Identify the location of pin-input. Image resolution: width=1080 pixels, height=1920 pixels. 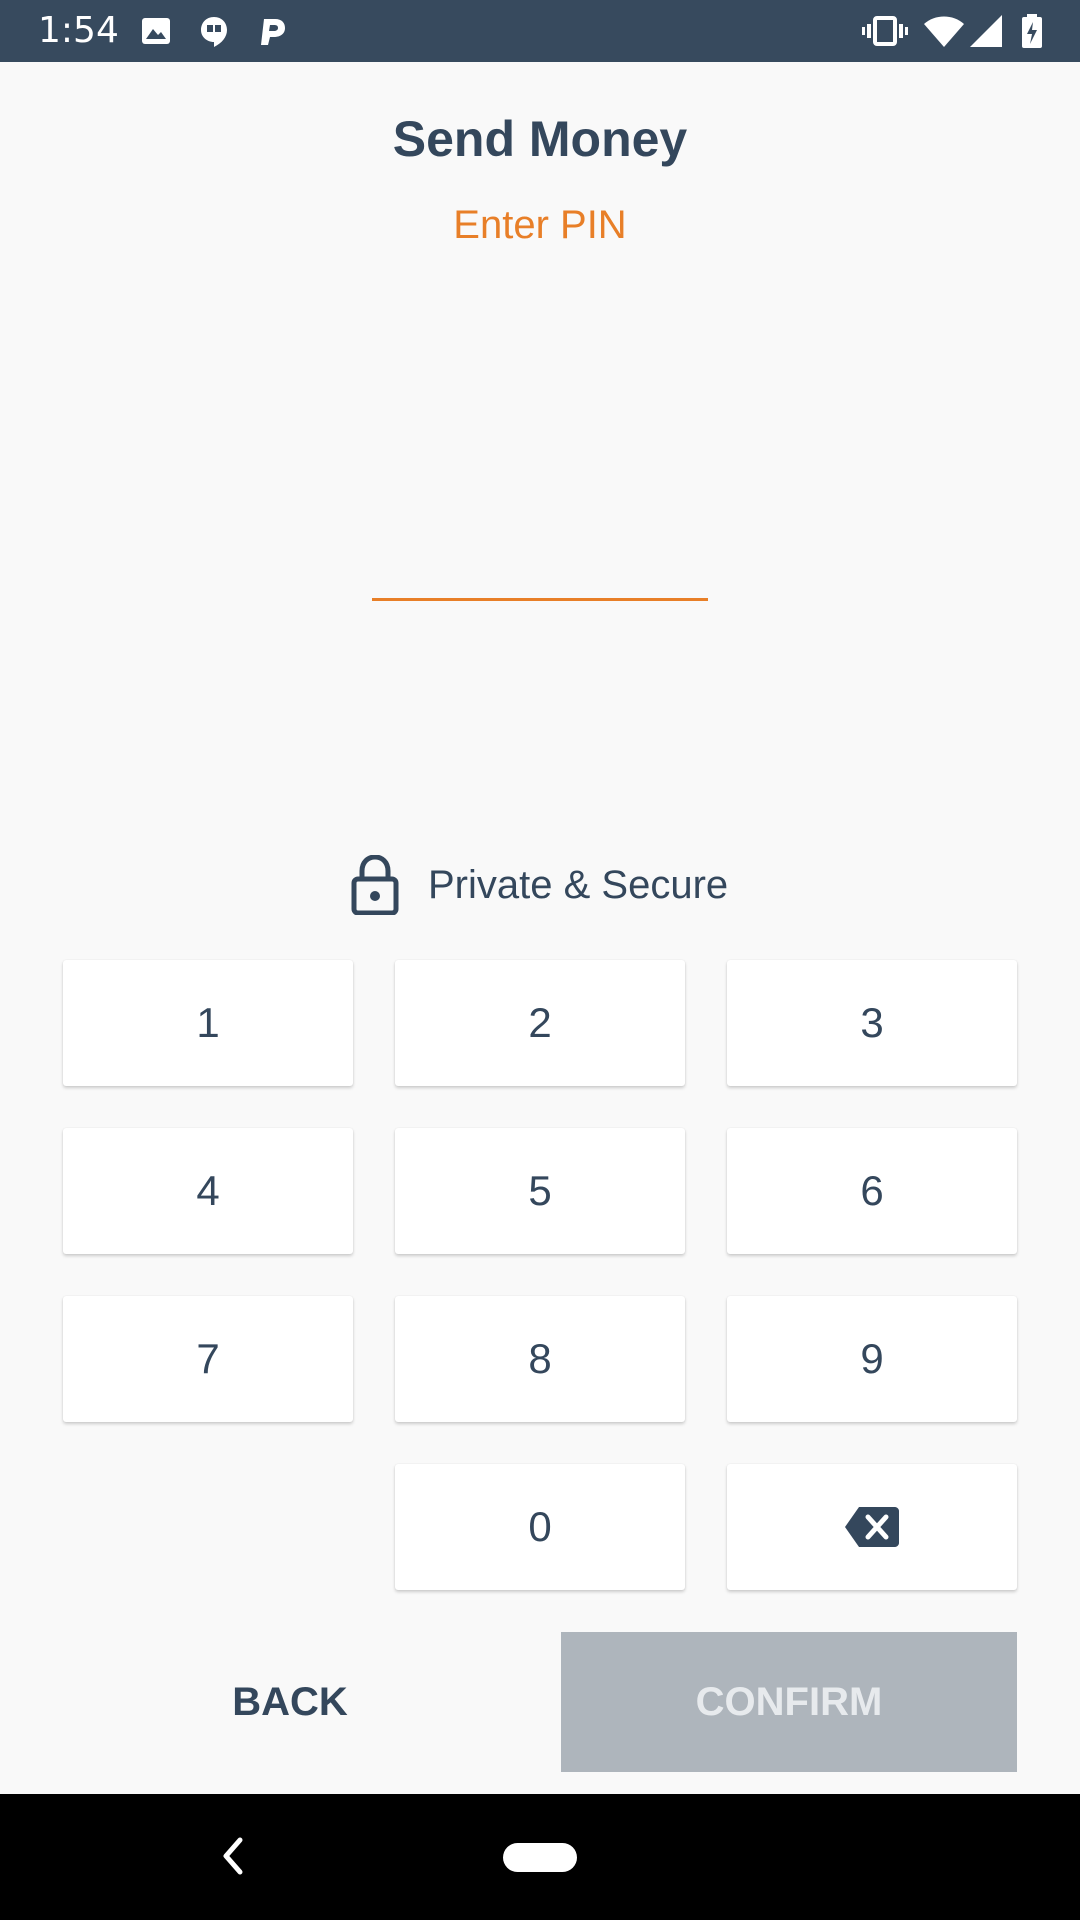
(540, 599).